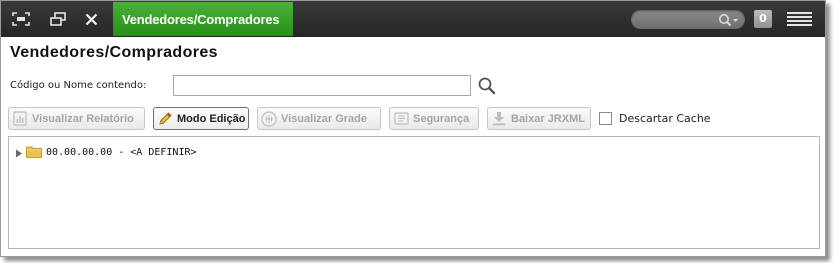 The height and width of the screenshot is (263, 834). Describe the element at coordinates (413, 19) in the screenshot. I see `title-bar: Vendedores/Compradores 0` at that location.